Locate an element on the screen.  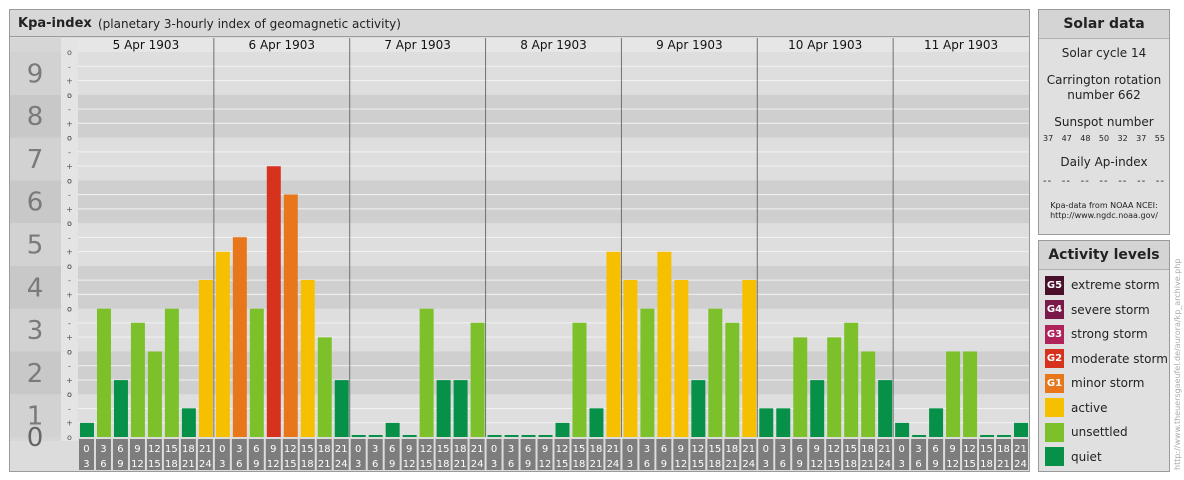
sunspot-value: 55 is located at coordinates (1159, 138).